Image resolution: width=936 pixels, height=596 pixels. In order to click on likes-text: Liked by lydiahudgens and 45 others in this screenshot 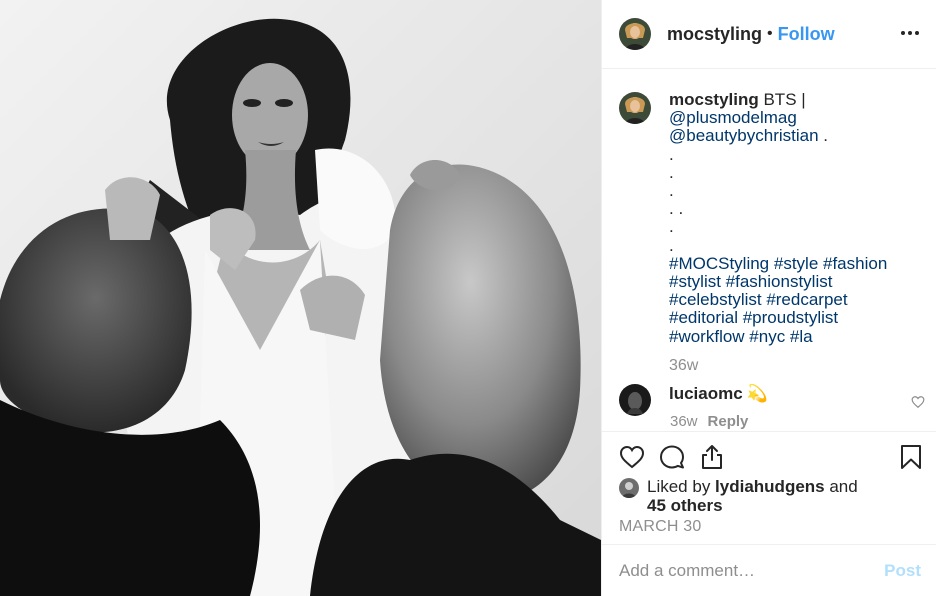, I will do `click(752, 496)`.